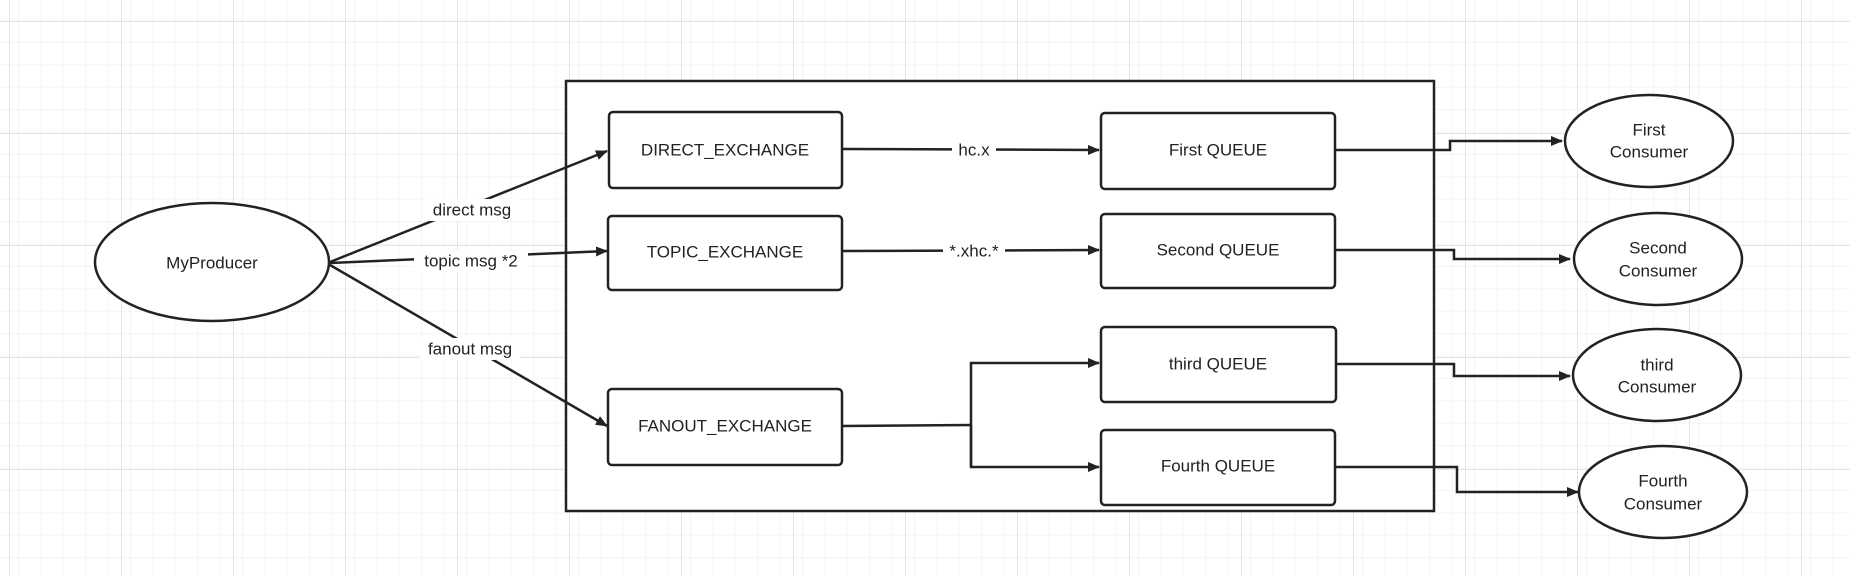 This screenshot has height=576, width=1850. Describe the element at coordinates (907, 425) in the screenshot. I see `edge-fanout-trunk` at that location.